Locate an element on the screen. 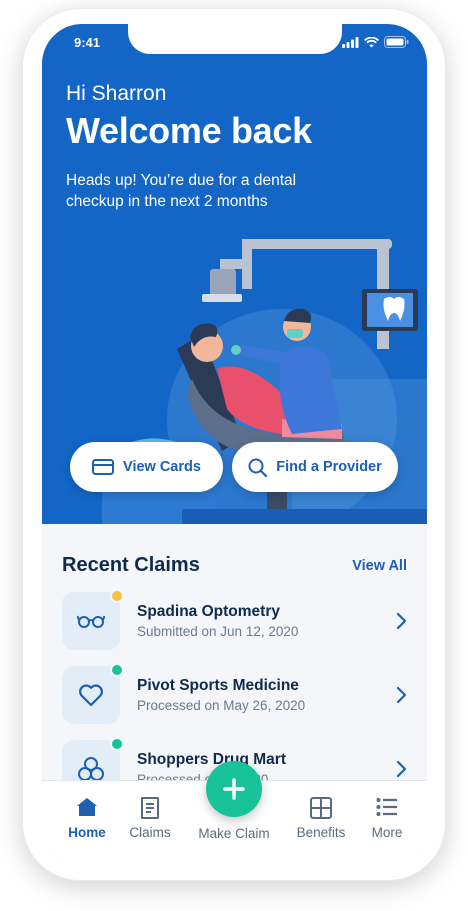 The width and height of the screenshot is (468, 911). device-notch is located at coordinates (235, 39).